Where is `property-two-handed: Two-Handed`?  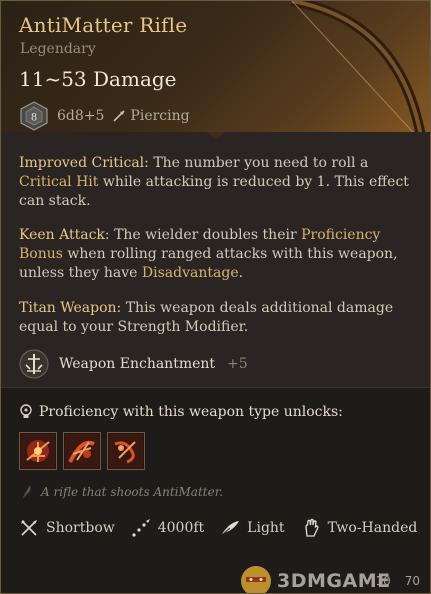
property-two-handed: Two-Handed is located at coordinates (359, 528).